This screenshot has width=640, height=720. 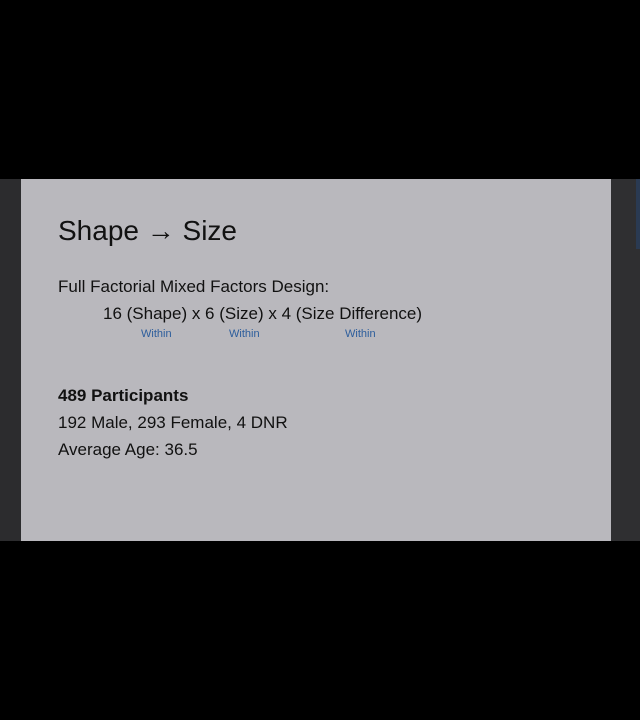 What do you see at coordinates (625, 360) in the screenshot?
I see `right-window-edge` at bounding box center [625, 360].